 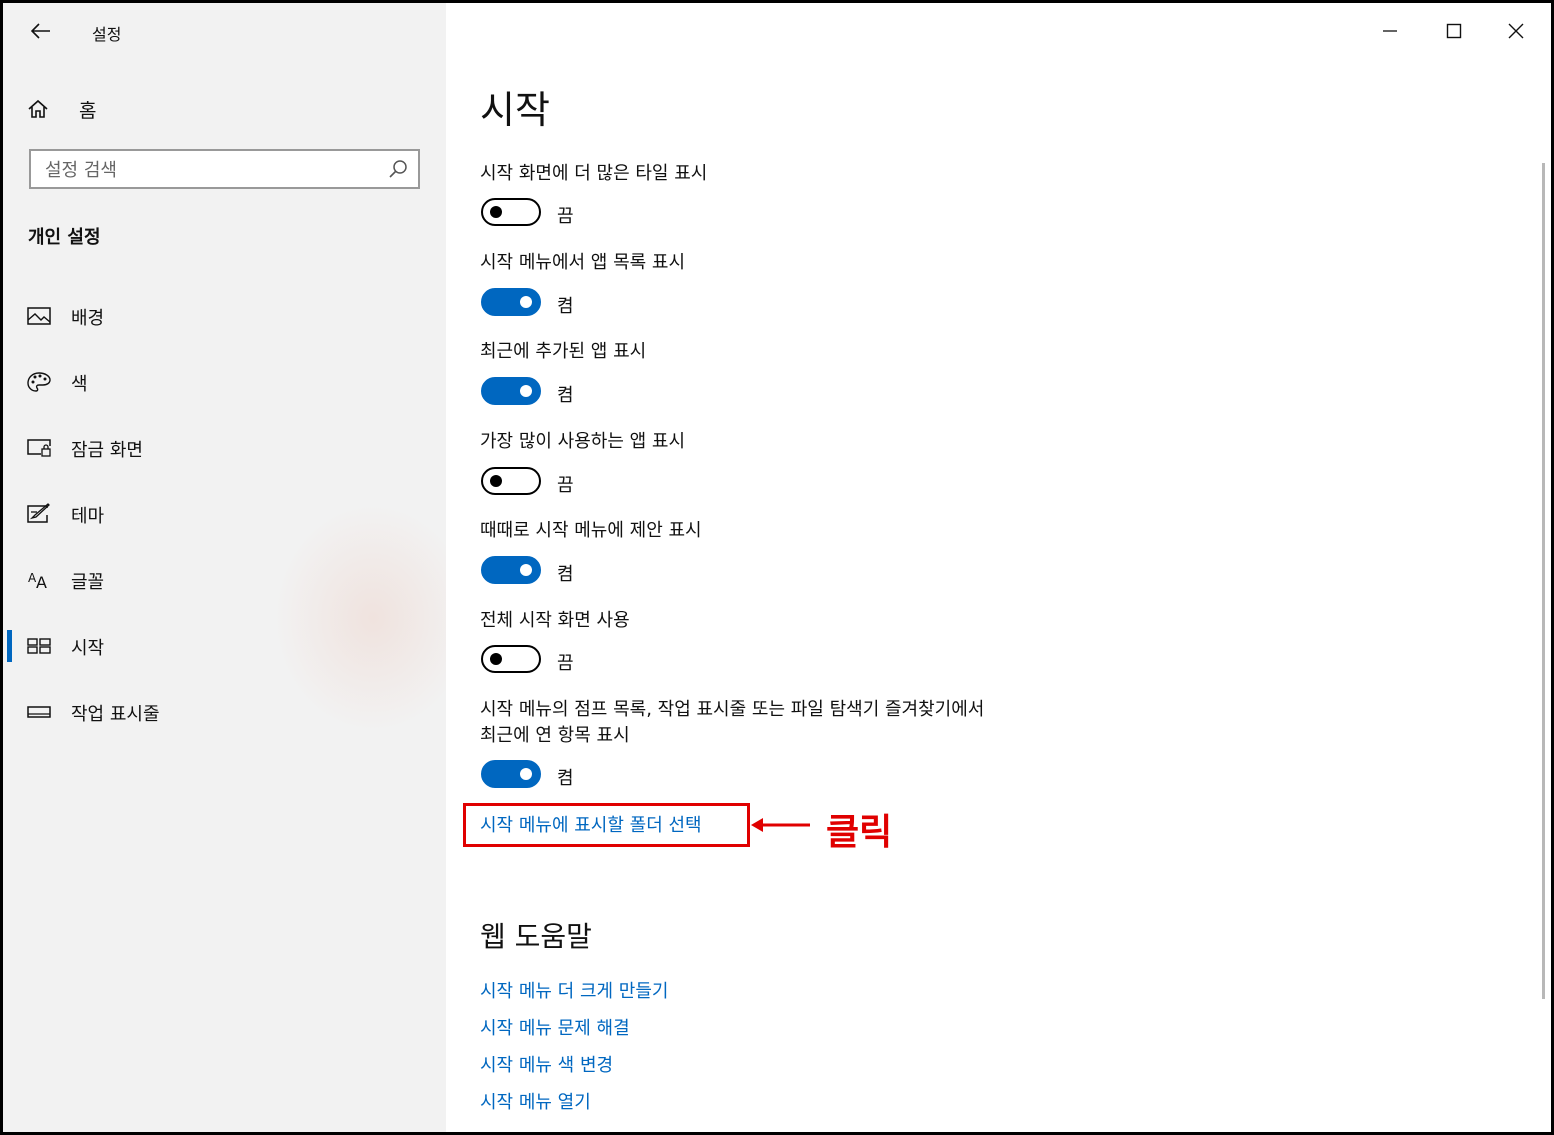 I want to click on sidebar-item-theme: 테마, so click(x=224, y=514).